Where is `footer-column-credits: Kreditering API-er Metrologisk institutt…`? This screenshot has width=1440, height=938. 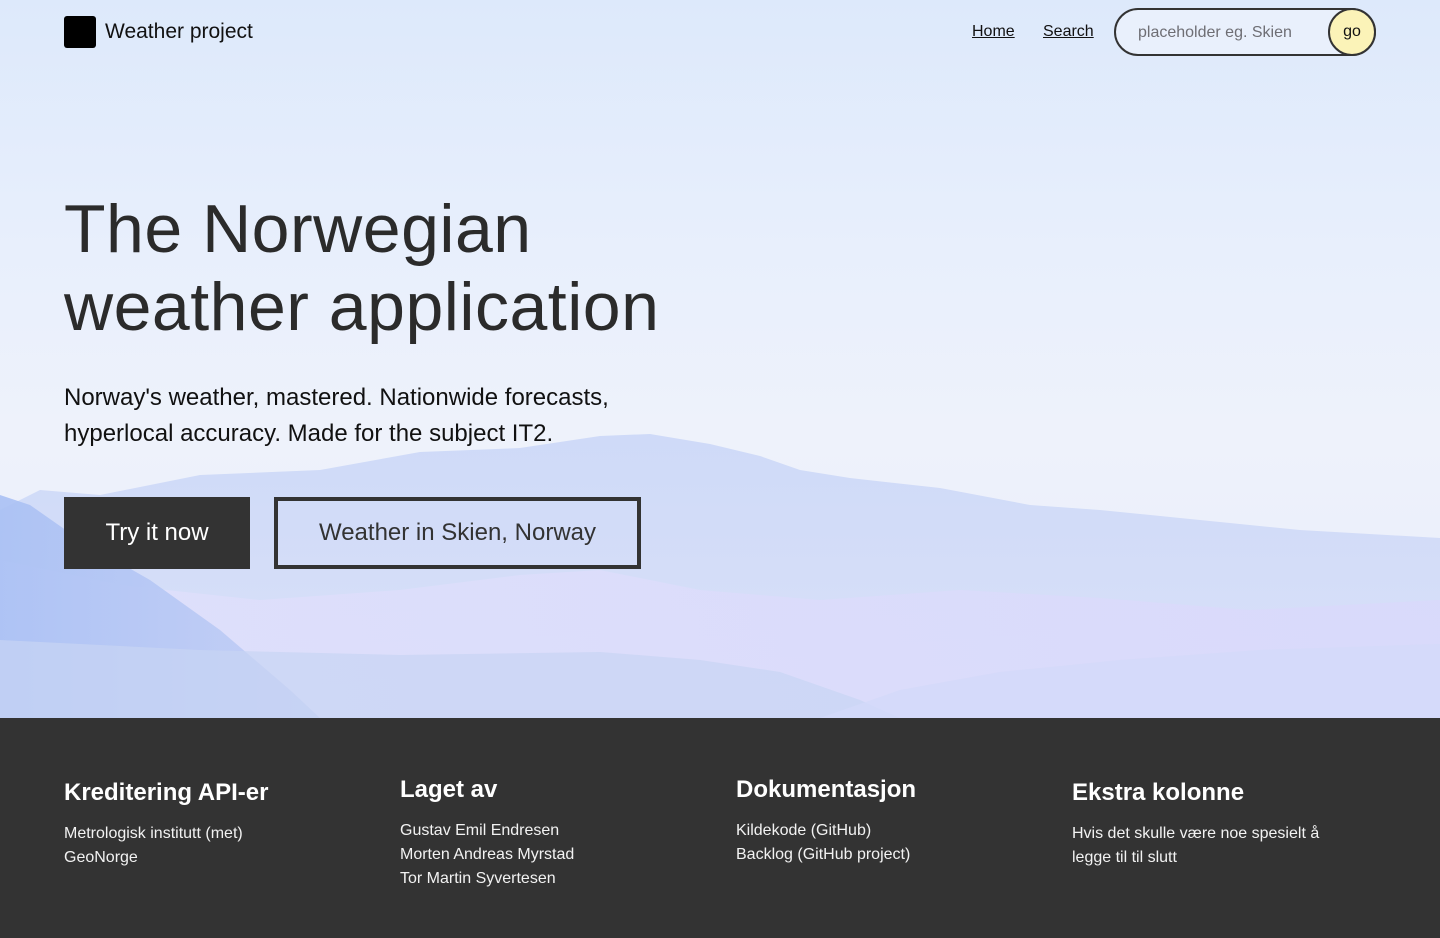 footer-column-credits: Kreditering API-er Metrologisk institutt… is located at coordinates (214, 824).